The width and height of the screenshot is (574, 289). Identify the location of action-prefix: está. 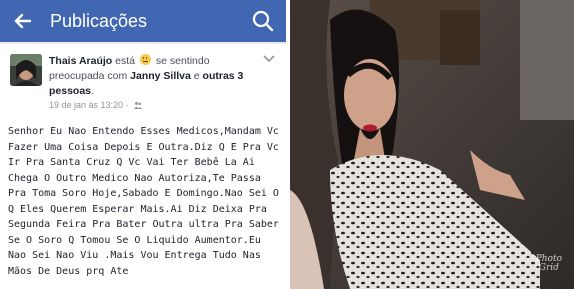
(125, 61).